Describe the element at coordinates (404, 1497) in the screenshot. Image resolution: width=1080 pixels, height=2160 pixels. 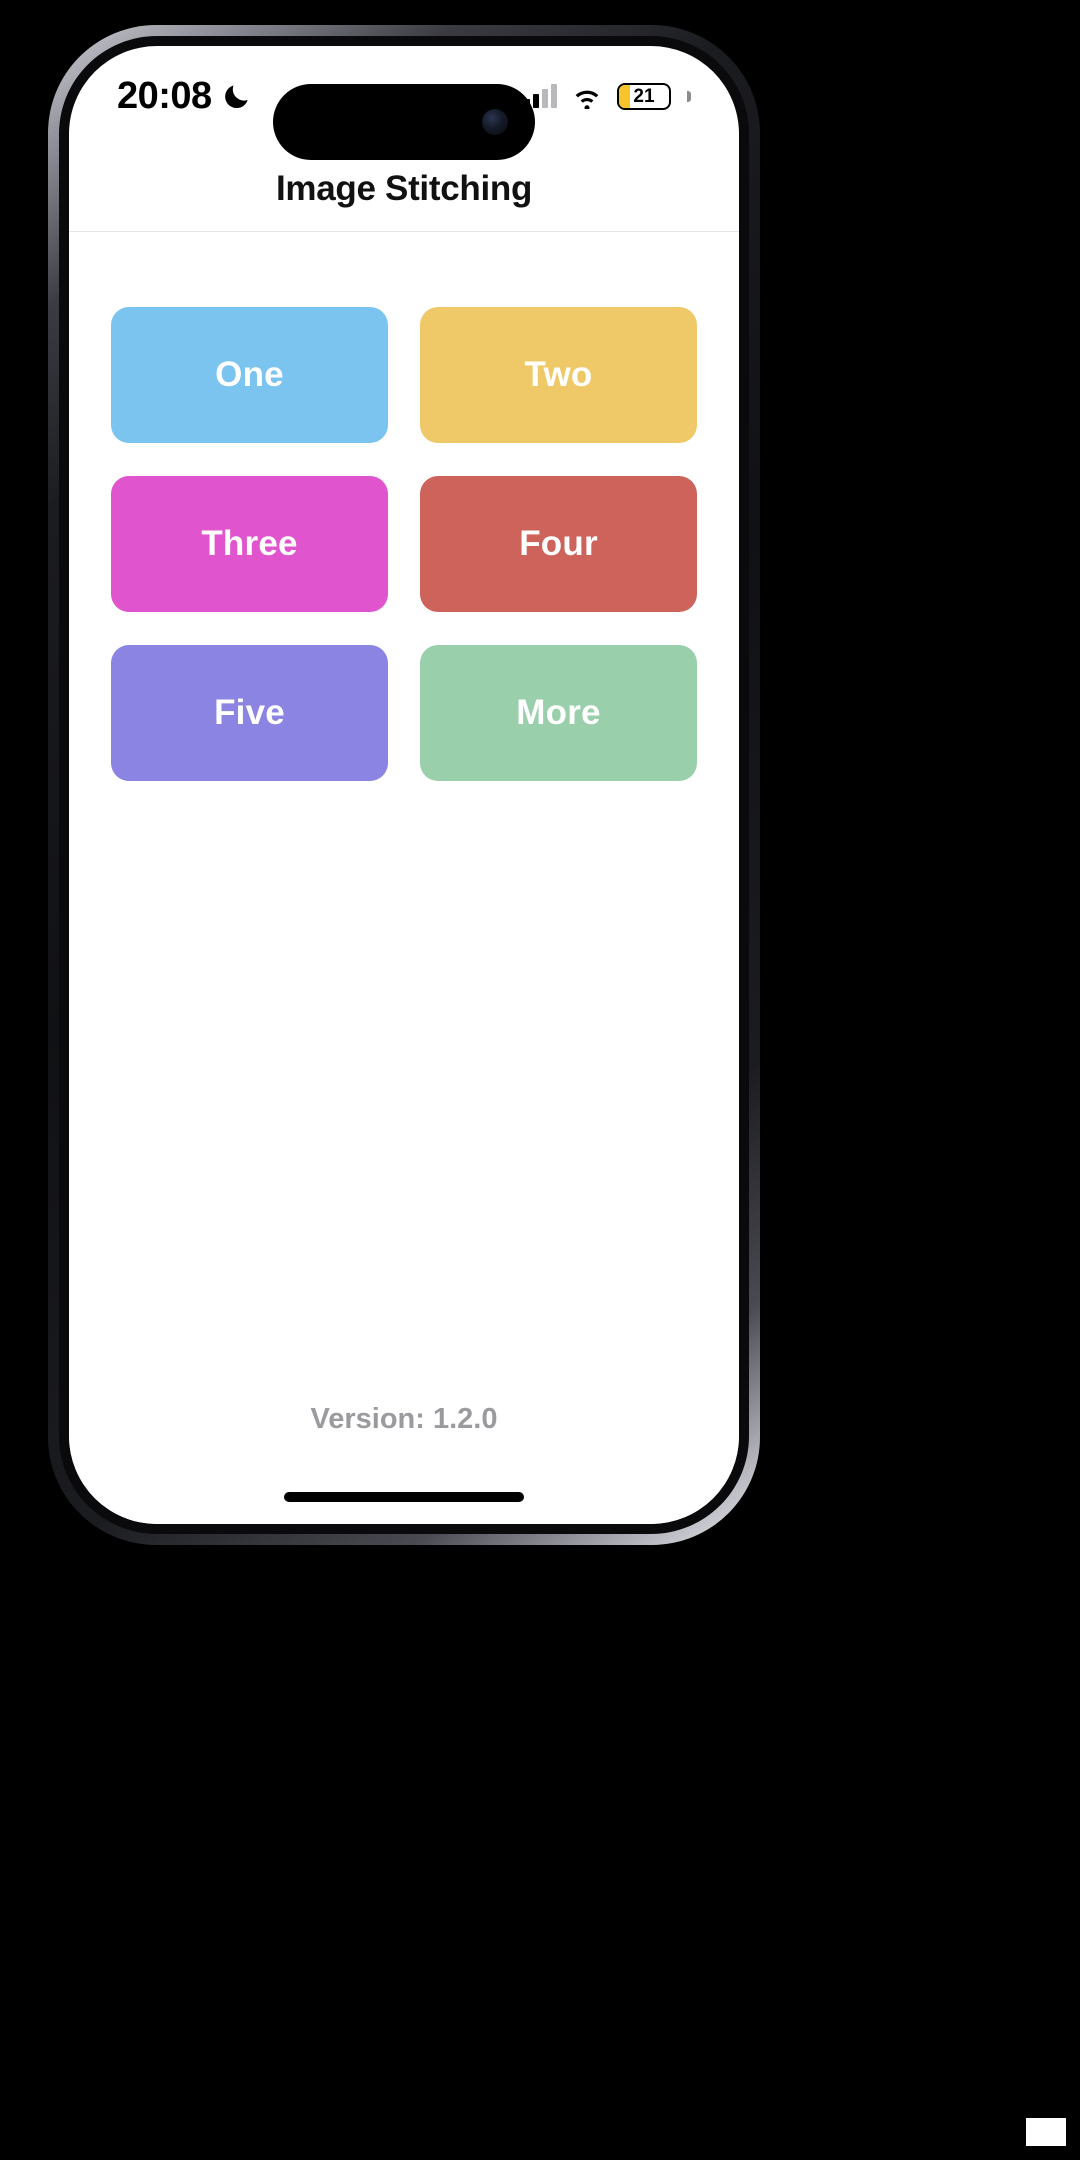
I see `home-indicator` at that location.